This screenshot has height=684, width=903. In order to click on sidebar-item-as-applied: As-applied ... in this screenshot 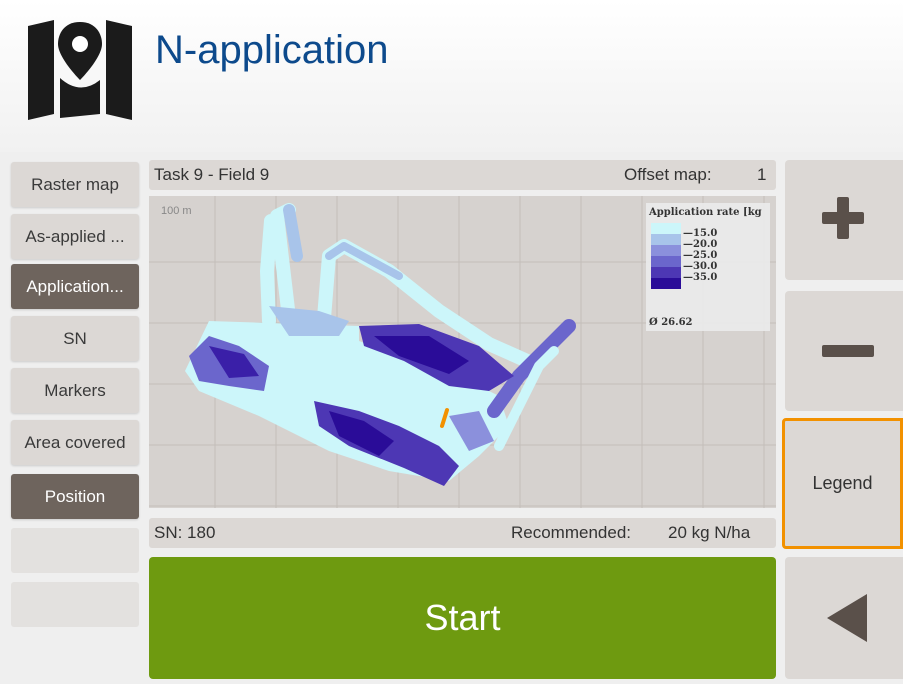, I will do `click(75, 236)`.